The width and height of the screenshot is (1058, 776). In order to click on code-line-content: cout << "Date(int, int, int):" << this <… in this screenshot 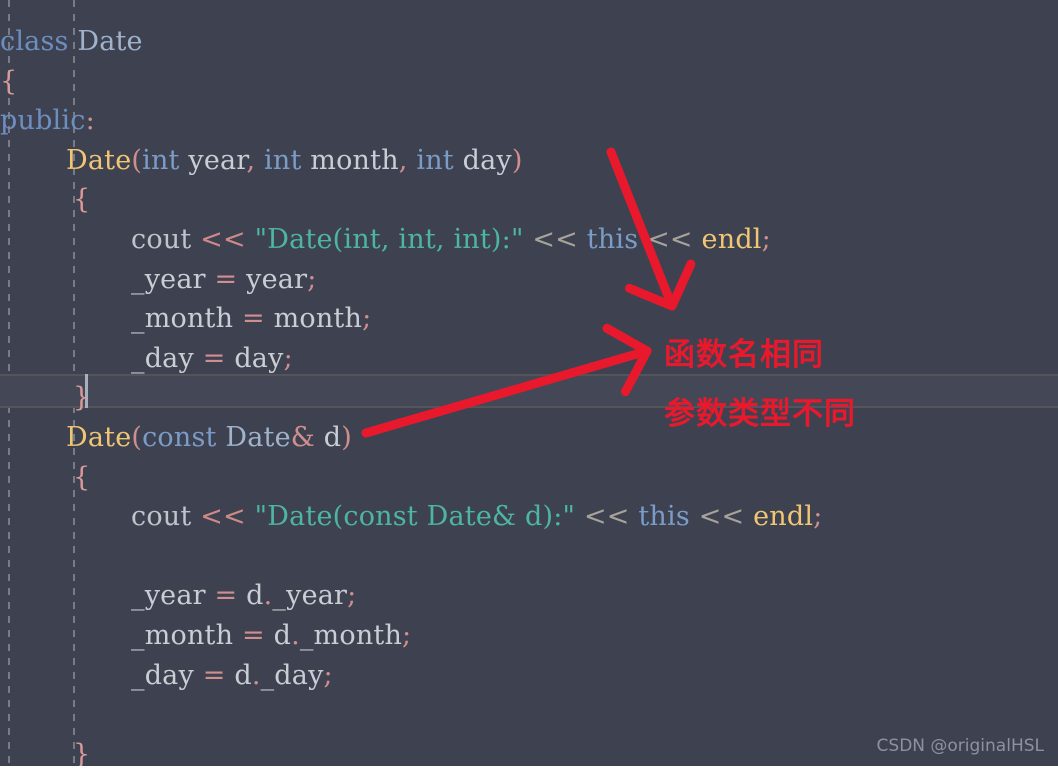, I will do `click(385, 239)`.